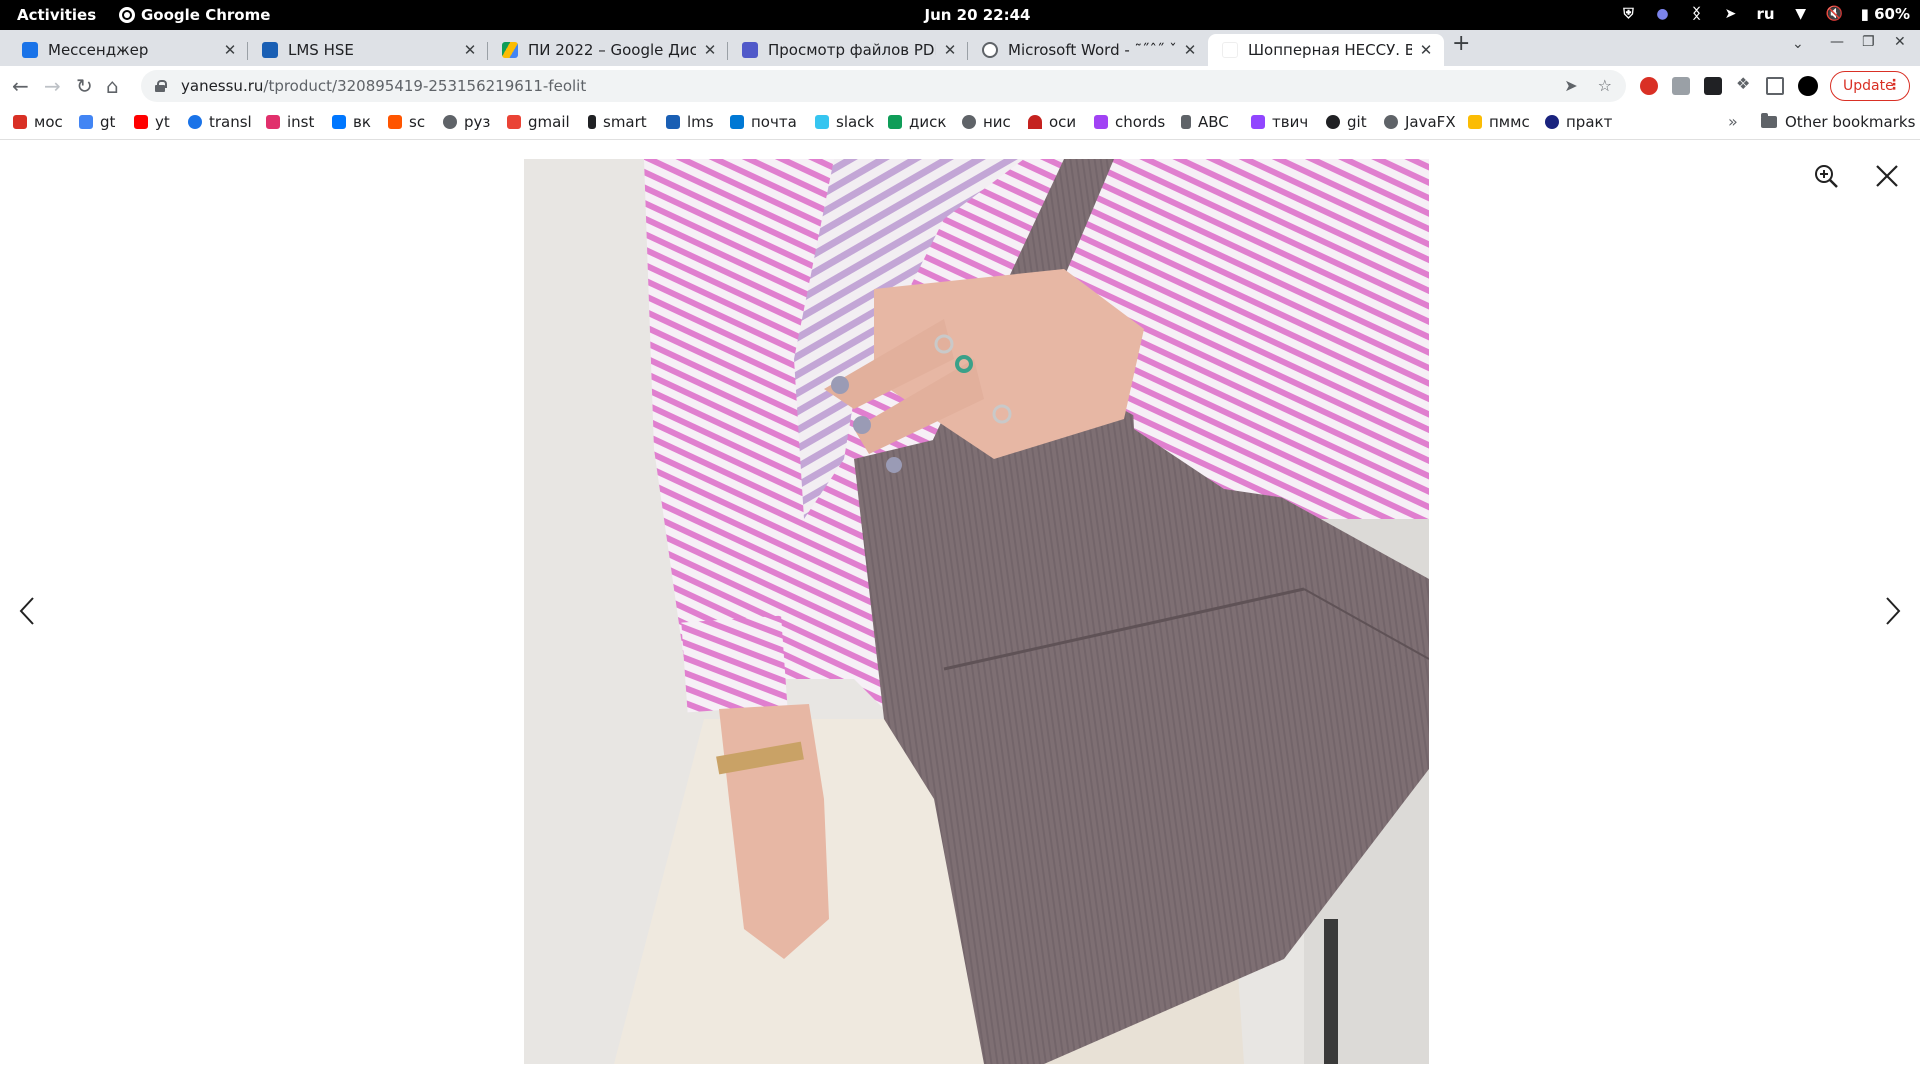 The height and width of the screenshot is (1080, 1920). Describe the element at coordinates (617, 122) in the screenshot. I see `bookmark-item: smart` at that location.